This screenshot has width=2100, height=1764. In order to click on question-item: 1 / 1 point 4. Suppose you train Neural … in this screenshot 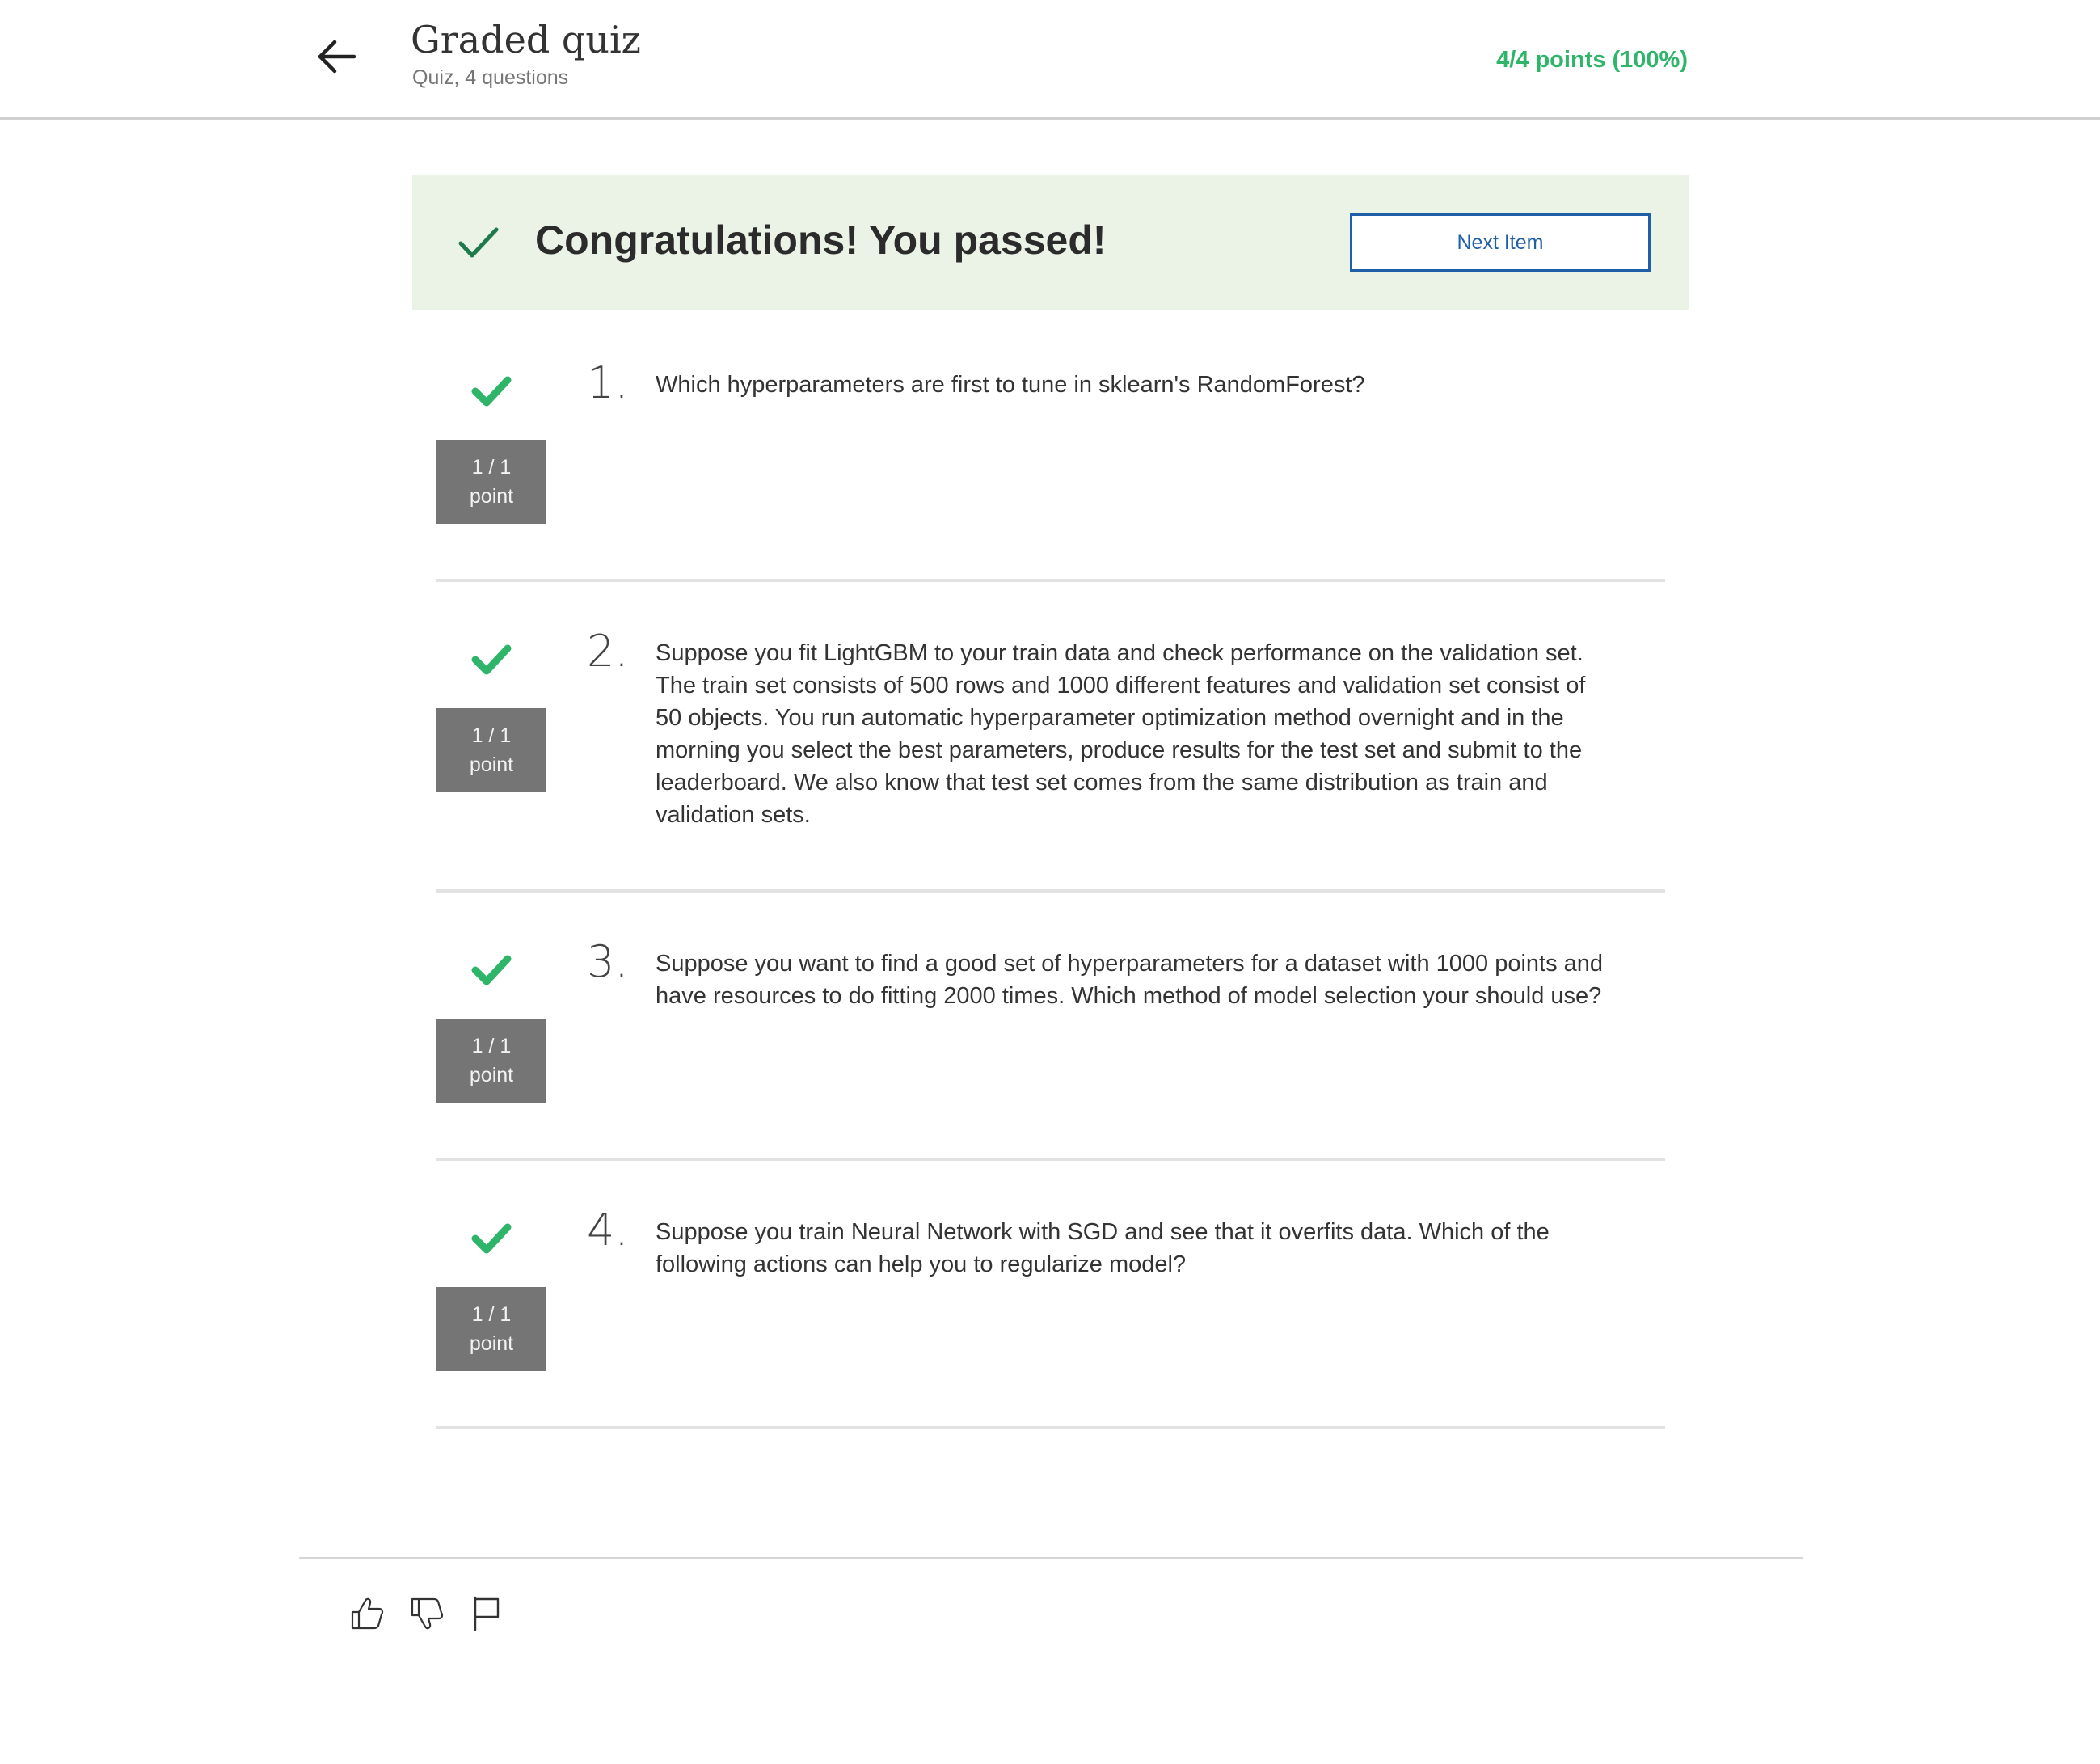, I will do `click(1050, 1317)`.